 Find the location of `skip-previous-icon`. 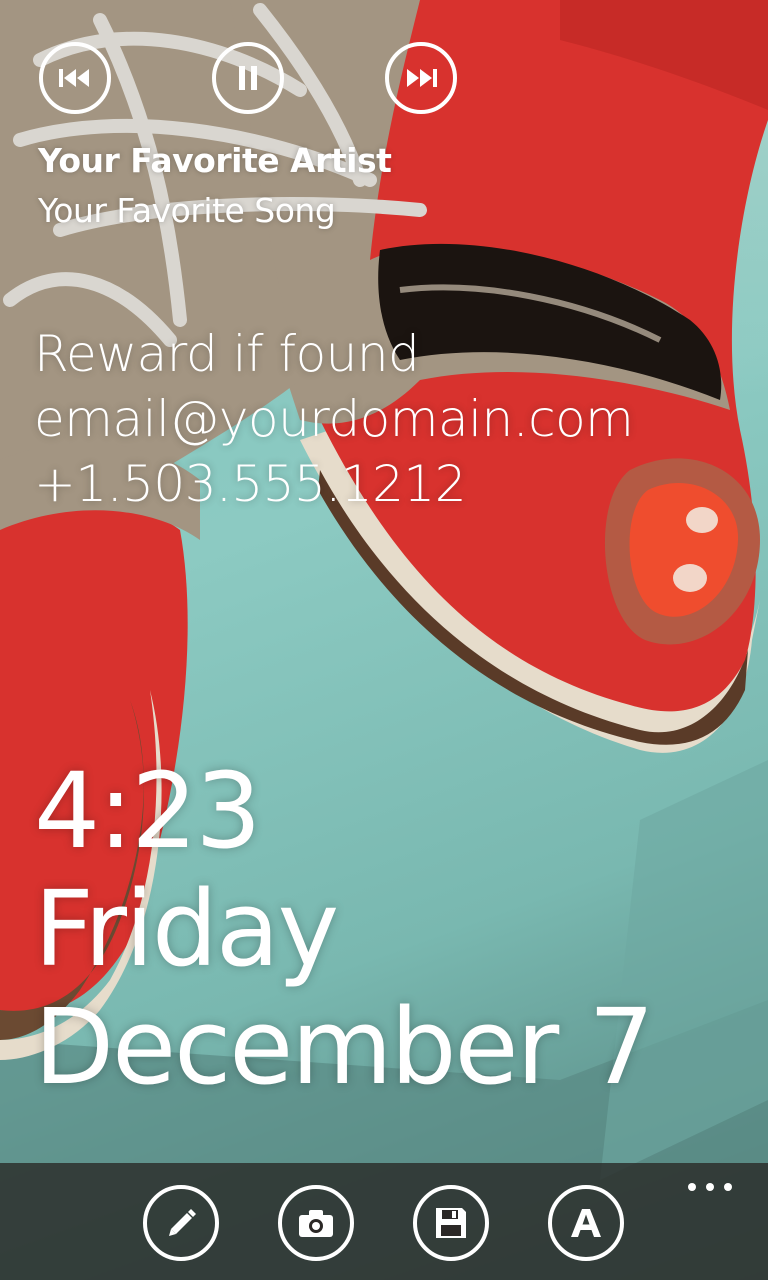

skip-previous-icon is located at coordinates (74, 78).